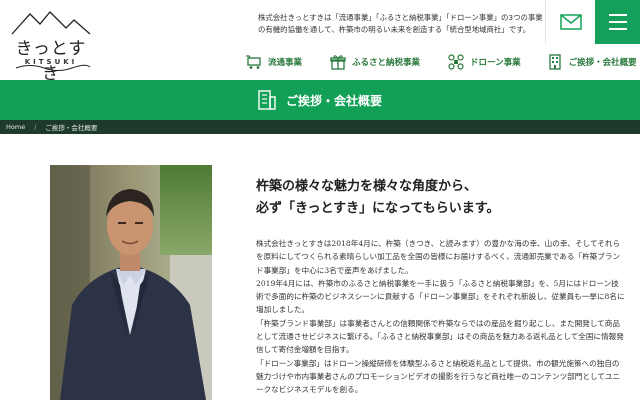 This screenshot has width=640, height=400. What do you see at coordinates (320, 127) in the screenshot?
I see `breadcrumb: Home / ご挨拶・会社概要` at bounding box center [320, 127].